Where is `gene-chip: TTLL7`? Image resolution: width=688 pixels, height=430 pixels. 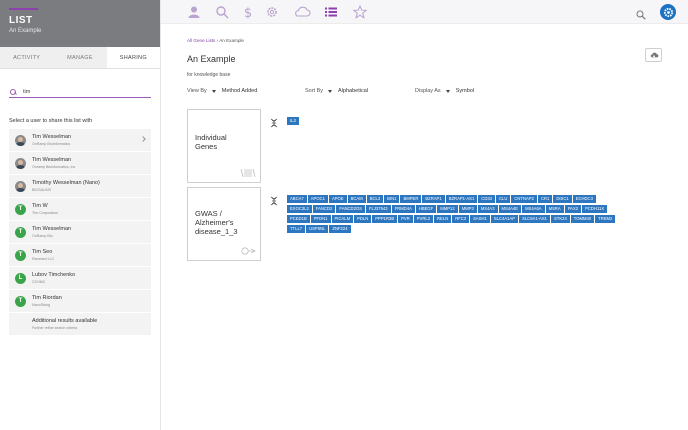
gene-chip: TTLL7 is located at coordinates (296, 229).